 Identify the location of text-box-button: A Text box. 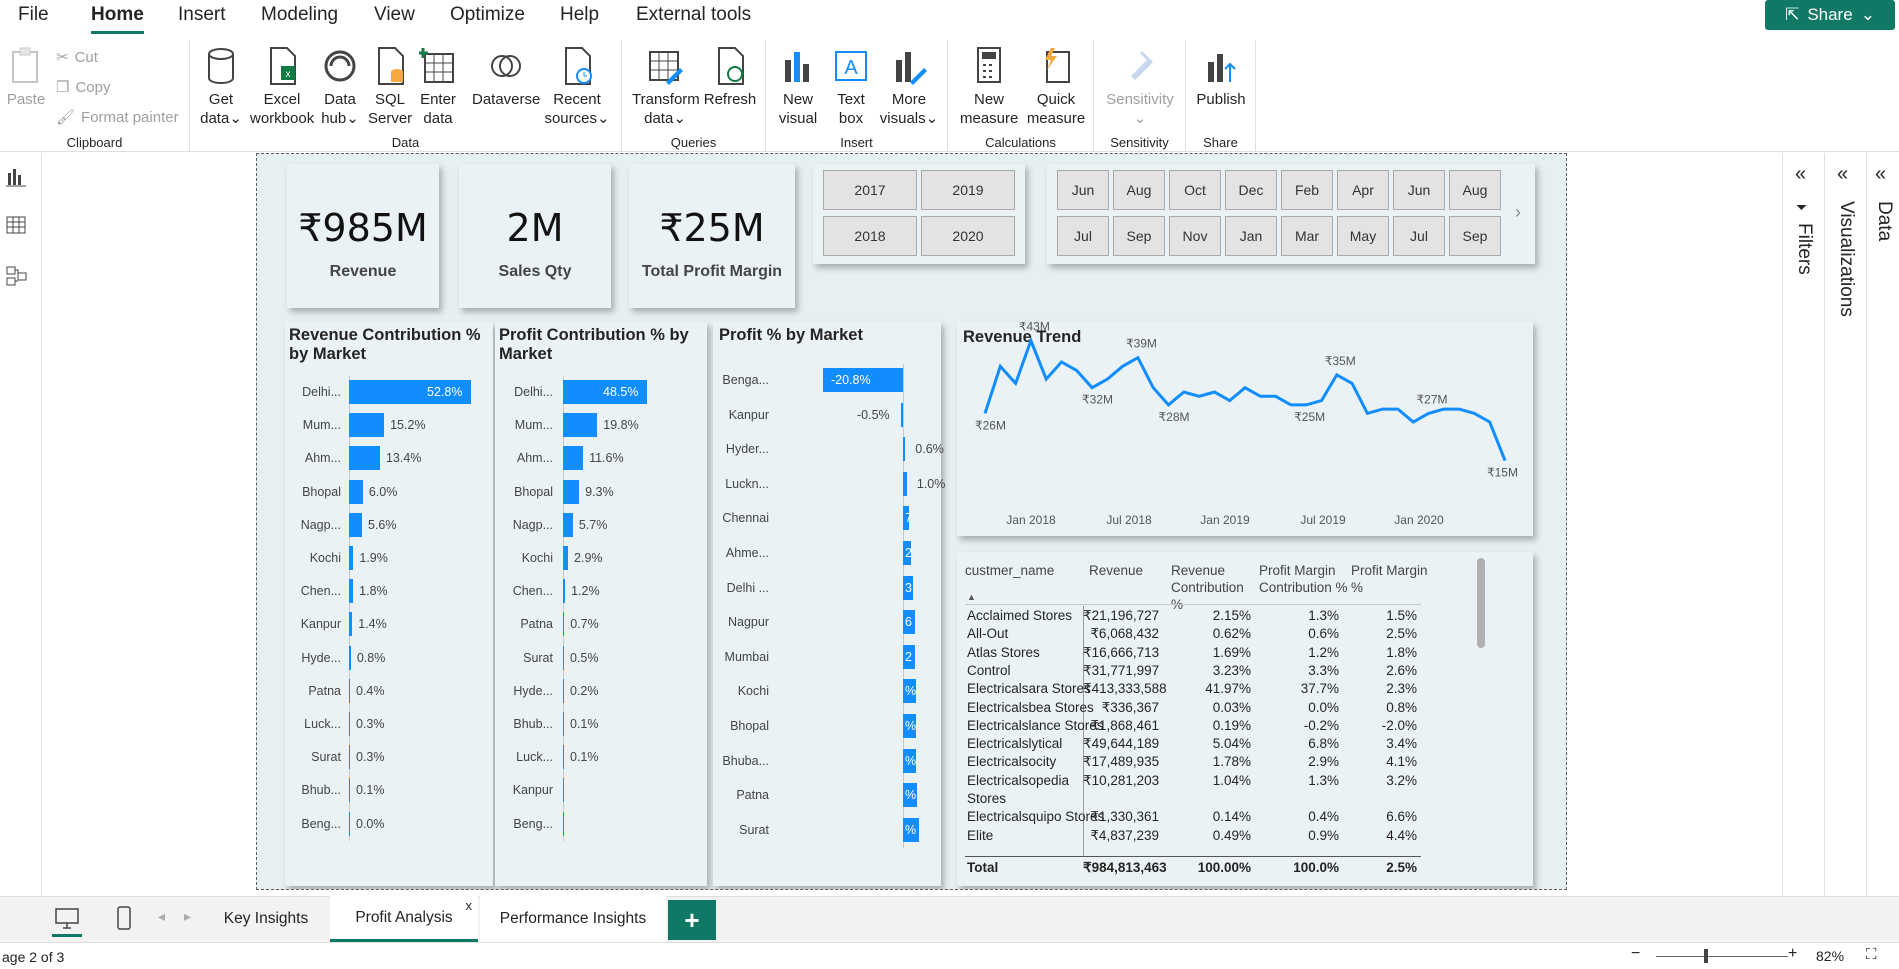
(851, 87).